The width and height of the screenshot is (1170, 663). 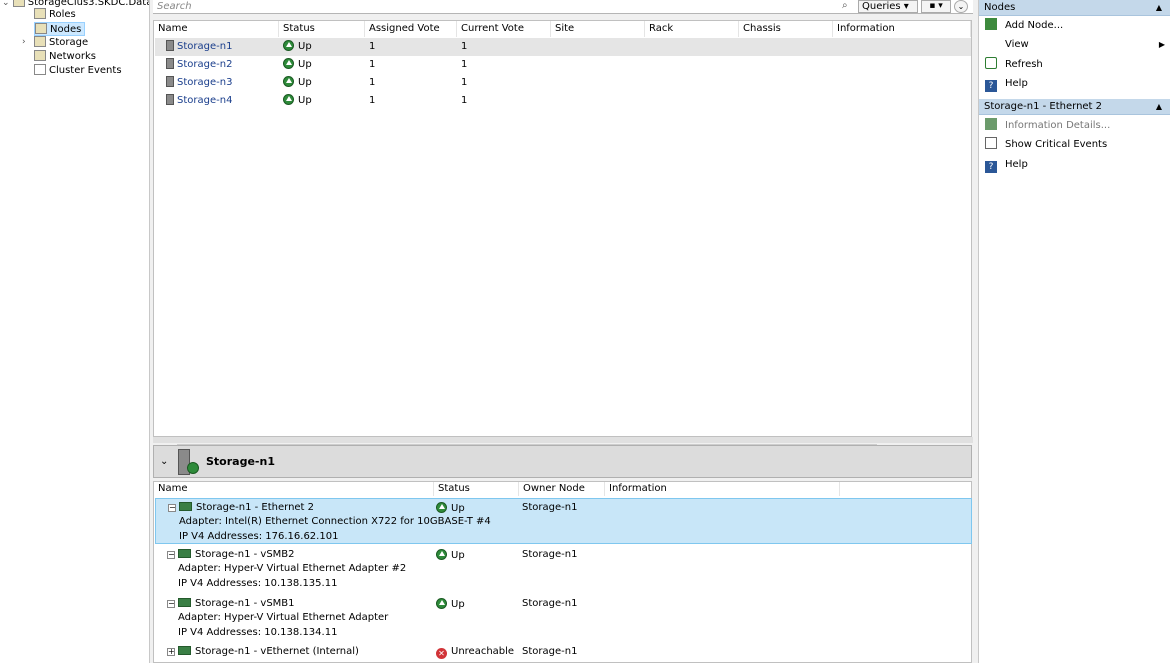 What do you see at coordinates (1075, 45) in the screenshot?
I see `view-action: View ▶` at bounding box center [1075, 45].